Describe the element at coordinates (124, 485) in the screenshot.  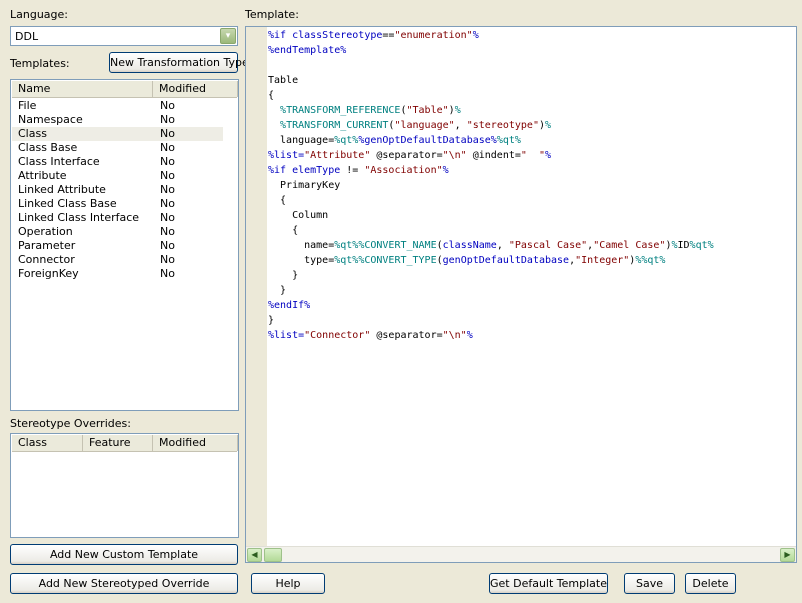
I see `stereotype-overrides-list: Class Feature Modified` at that location.